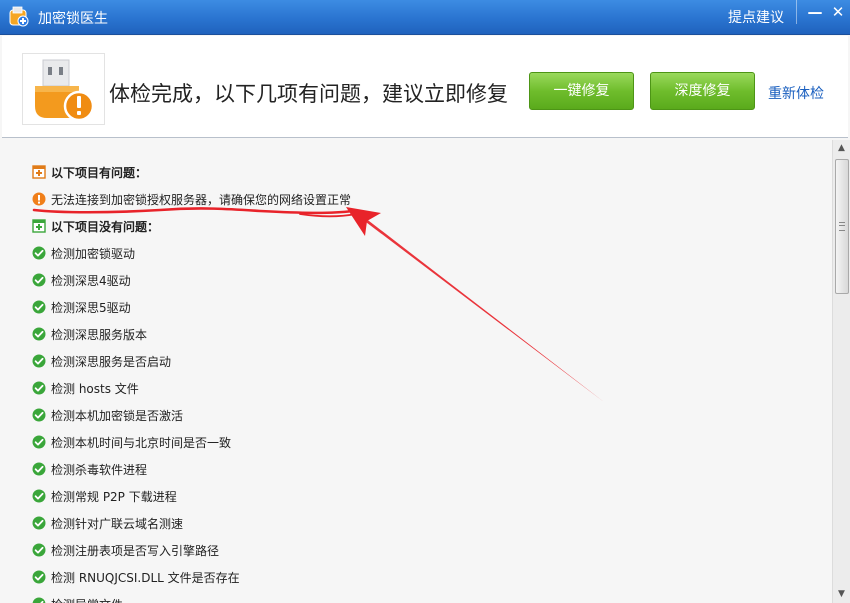 This screenshot has width=850, height=603. Describe the element at coordinates (702, 91) in the screenshot. I see `deep-fix-button: 深度修复` at that location.